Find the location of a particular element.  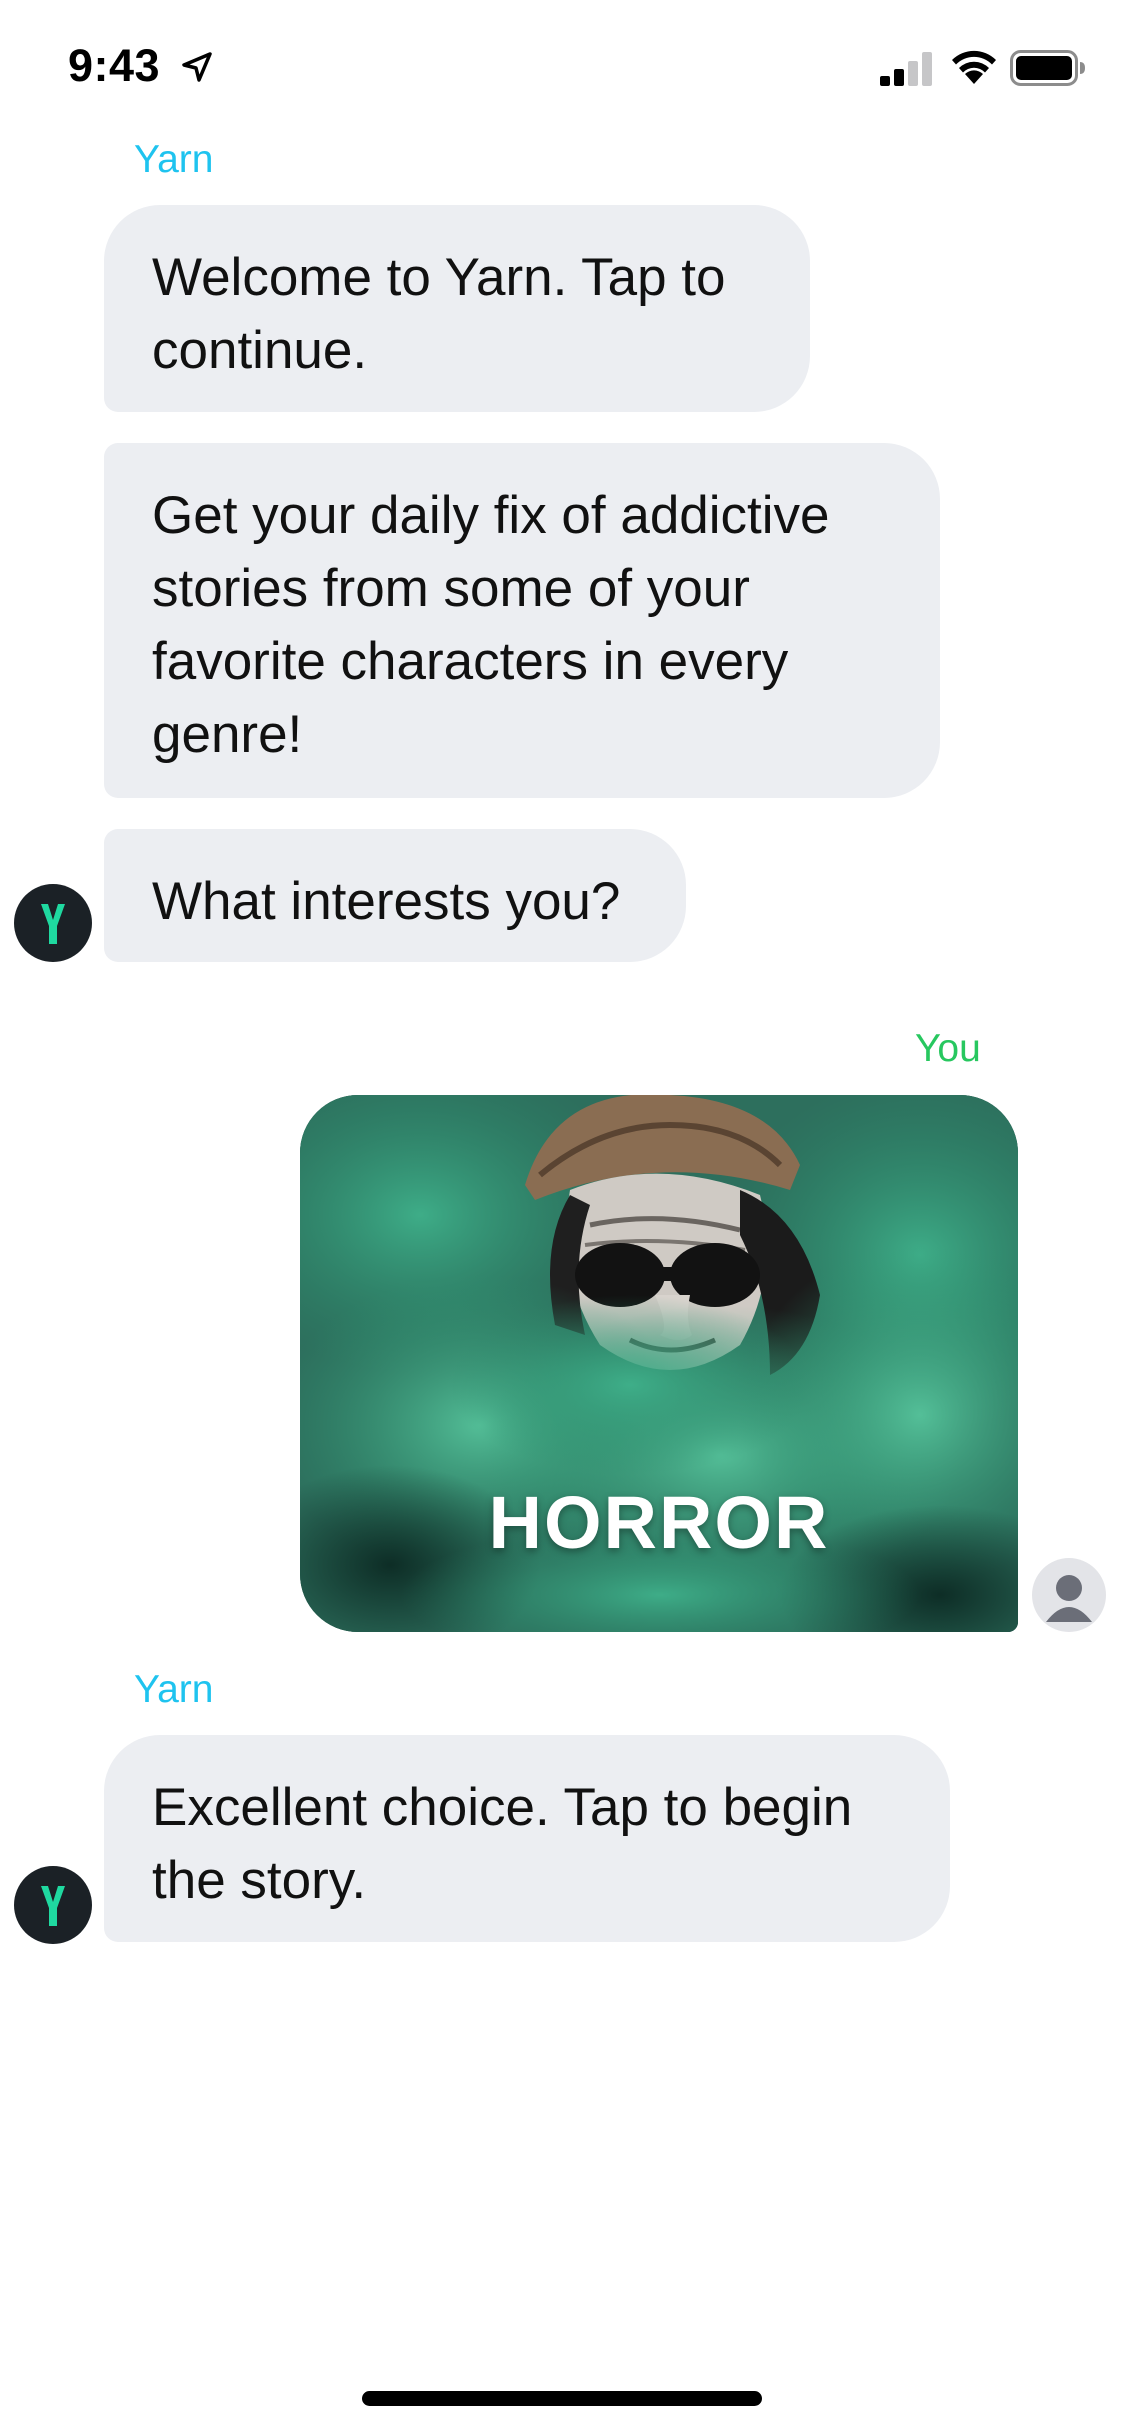

battery-icon is located at coordinates (1048, 68).